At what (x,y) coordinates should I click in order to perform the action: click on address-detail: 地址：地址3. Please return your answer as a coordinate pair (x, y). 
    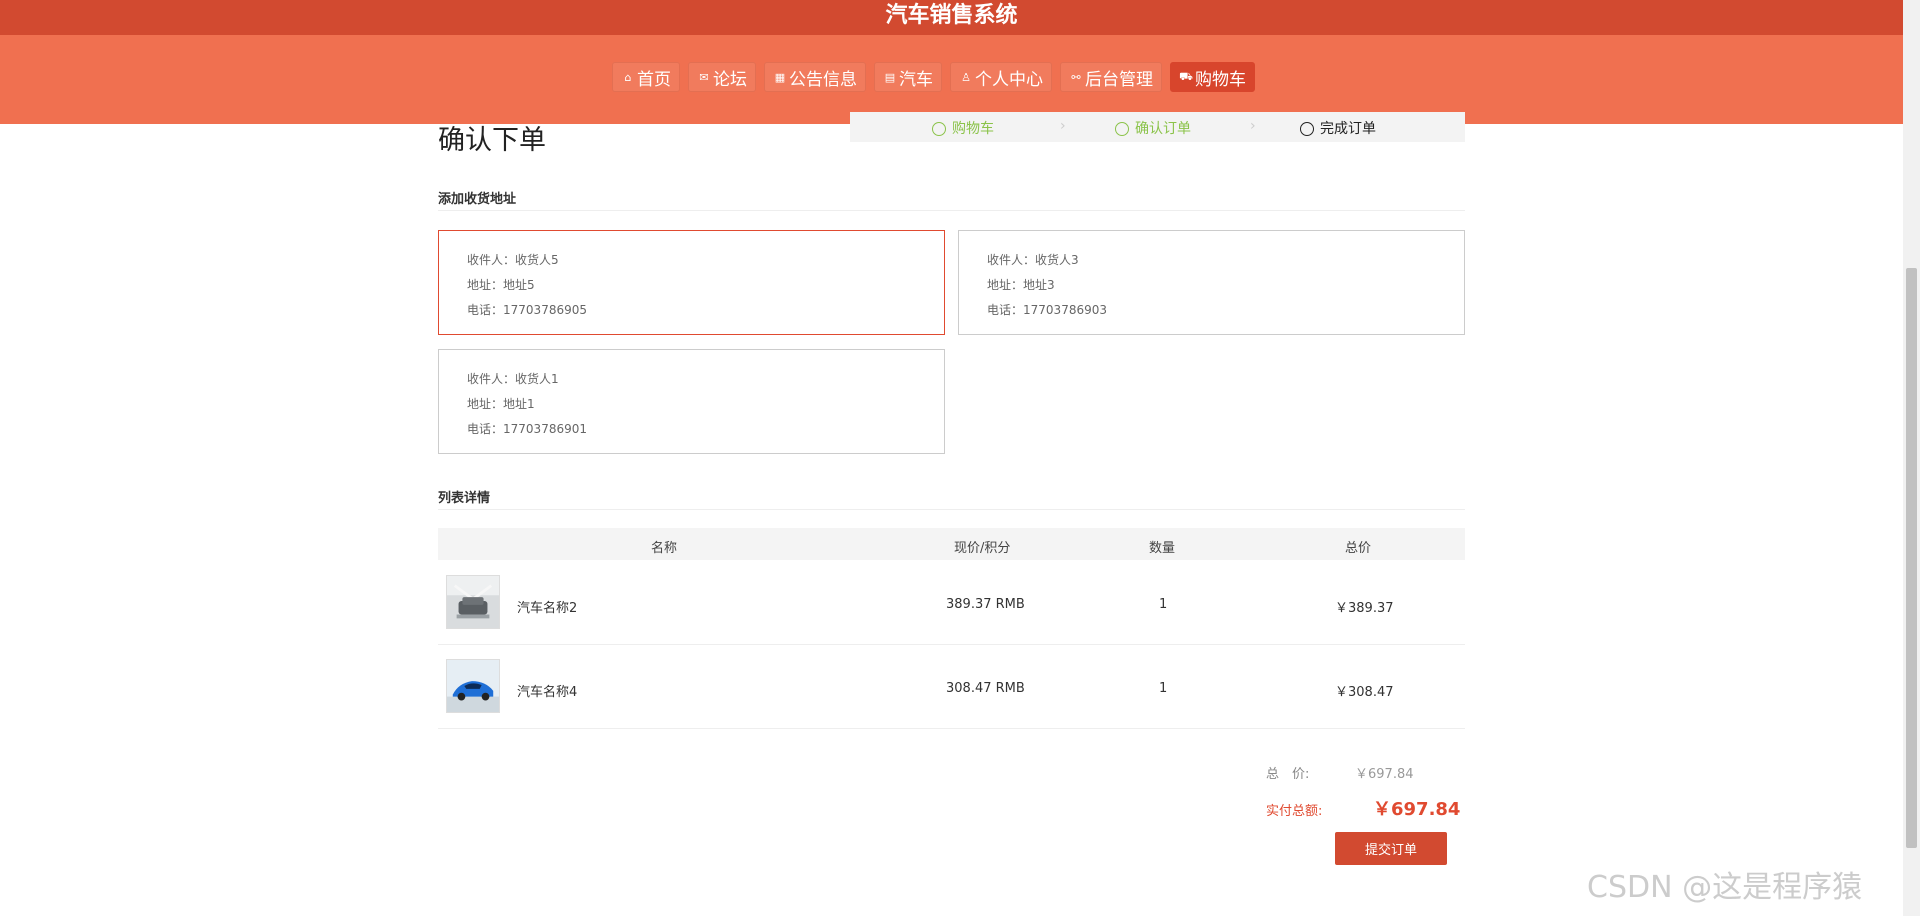
    Looking at the image, I should click on (1021, 285).